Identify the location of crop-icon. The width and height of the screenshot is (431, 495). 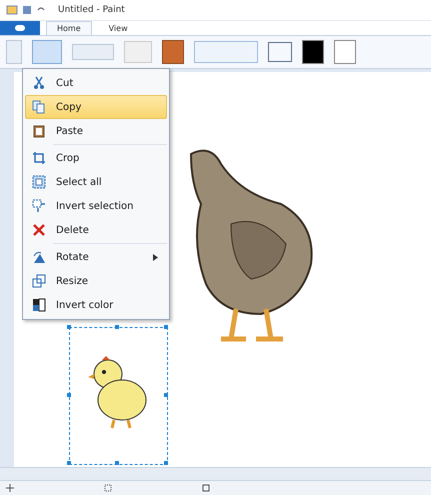
(39, 158).